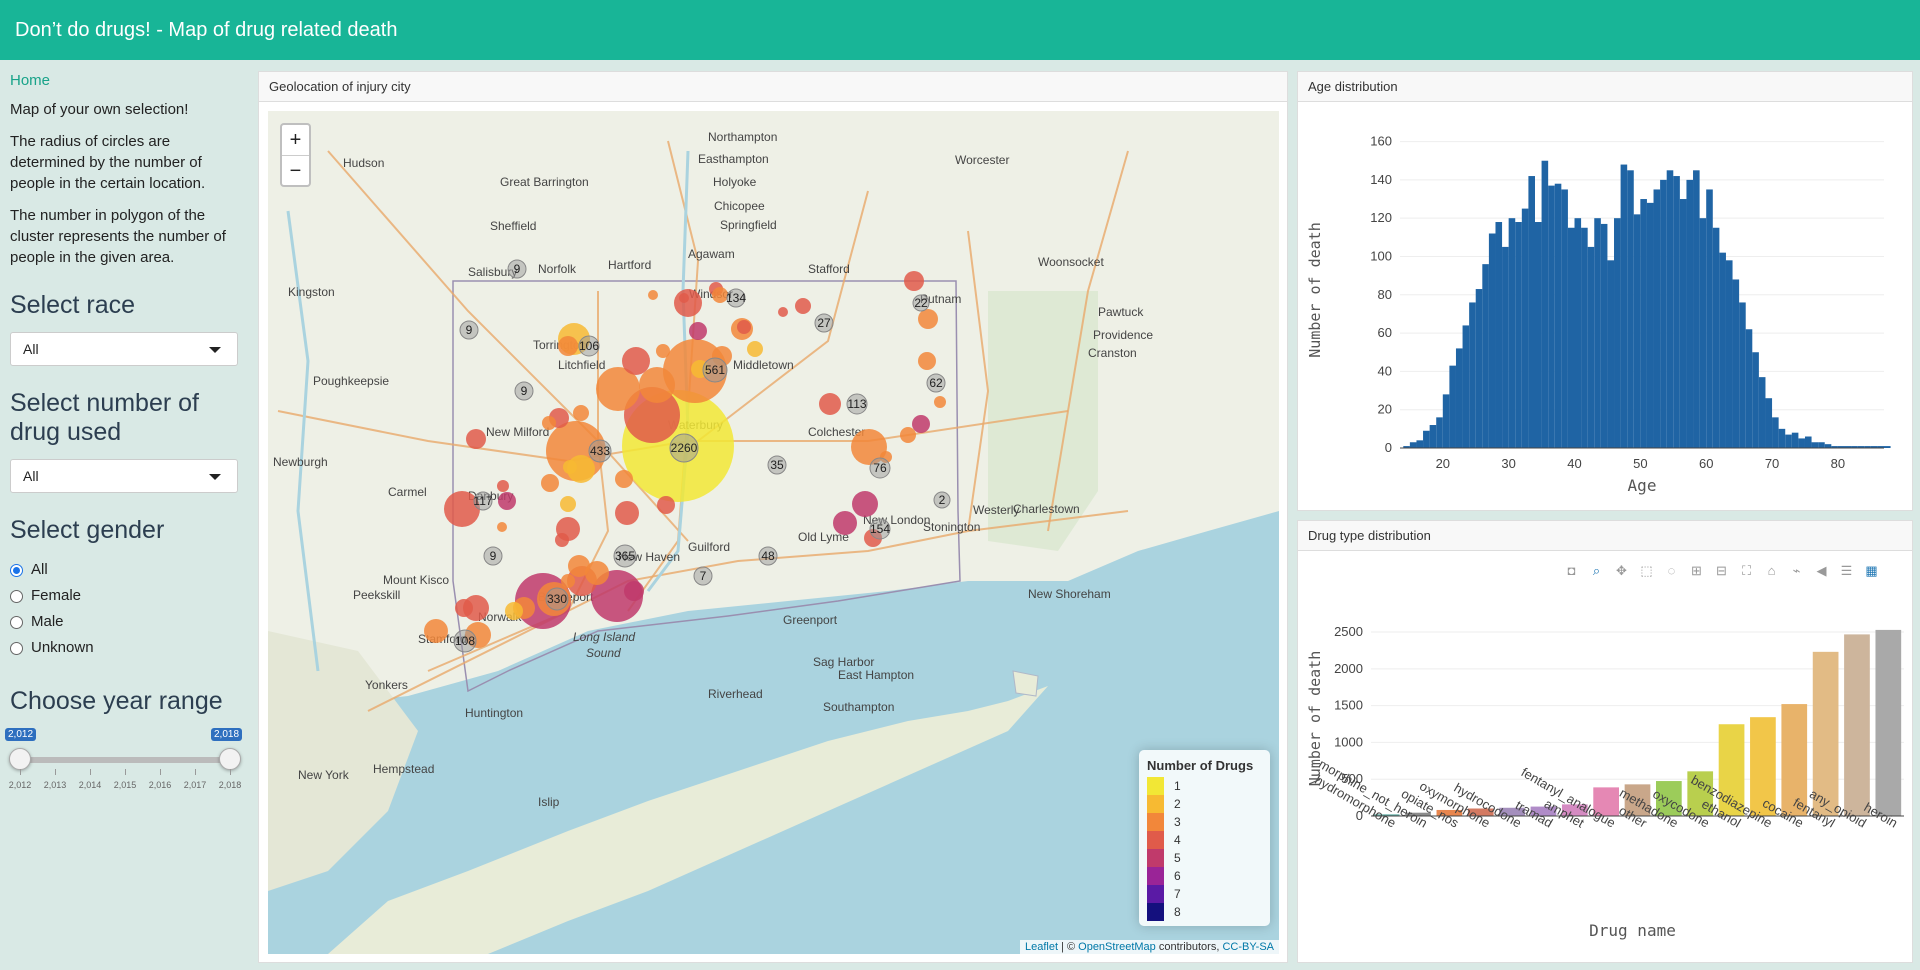 This screenshot has width=1920, height=970. I want to click on lasso-icon: ◌, so click(1671, 572).